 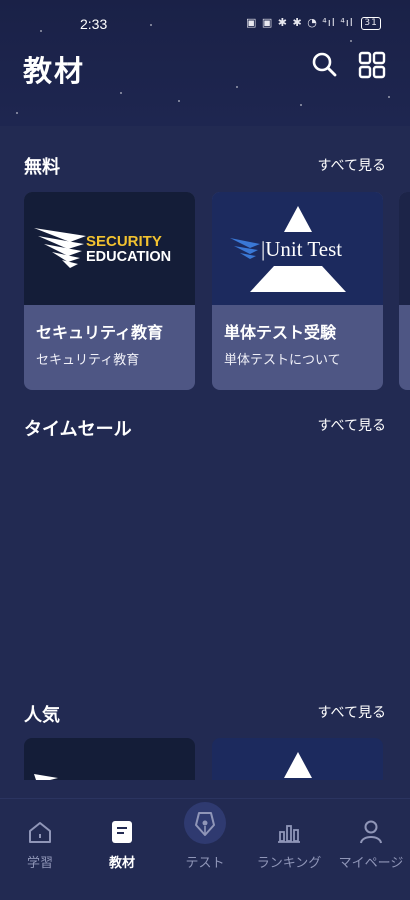 What do you see at coordinates (40, 832) in the screenshot?
I see `home-icon` at bounding box center [40, 832].